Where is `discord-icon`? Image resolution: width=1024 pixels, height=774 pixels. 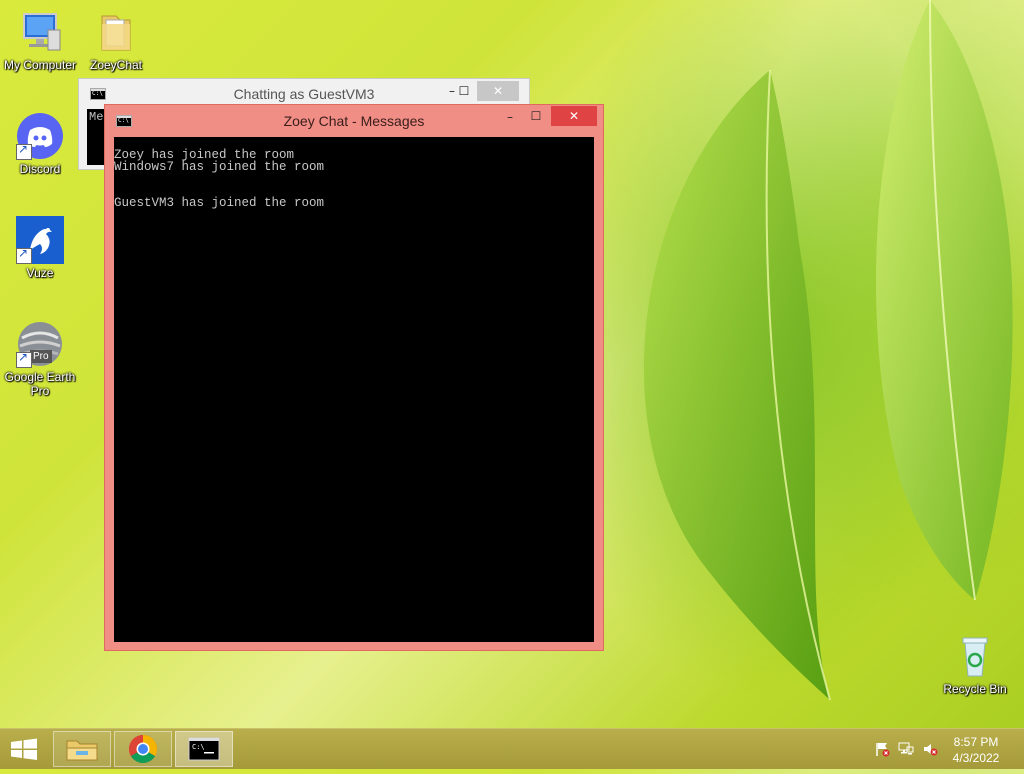
discord-icon is located at coordinates (40, 136).